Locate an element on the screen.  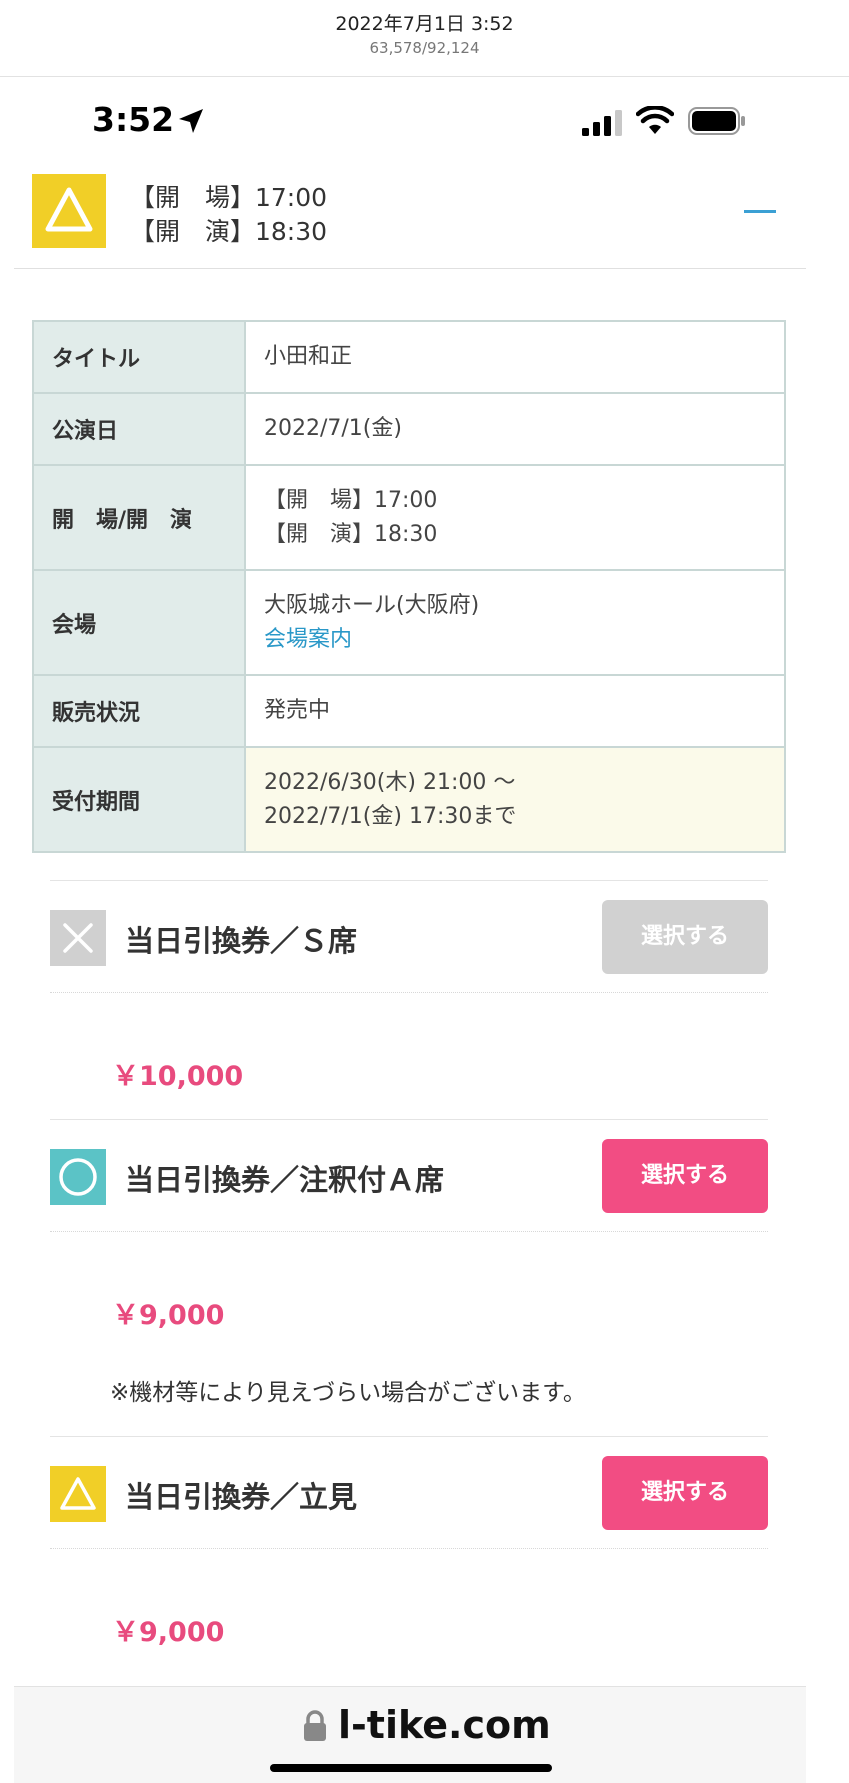
period-label: 受付期間 is located at coordinates (139, 799).